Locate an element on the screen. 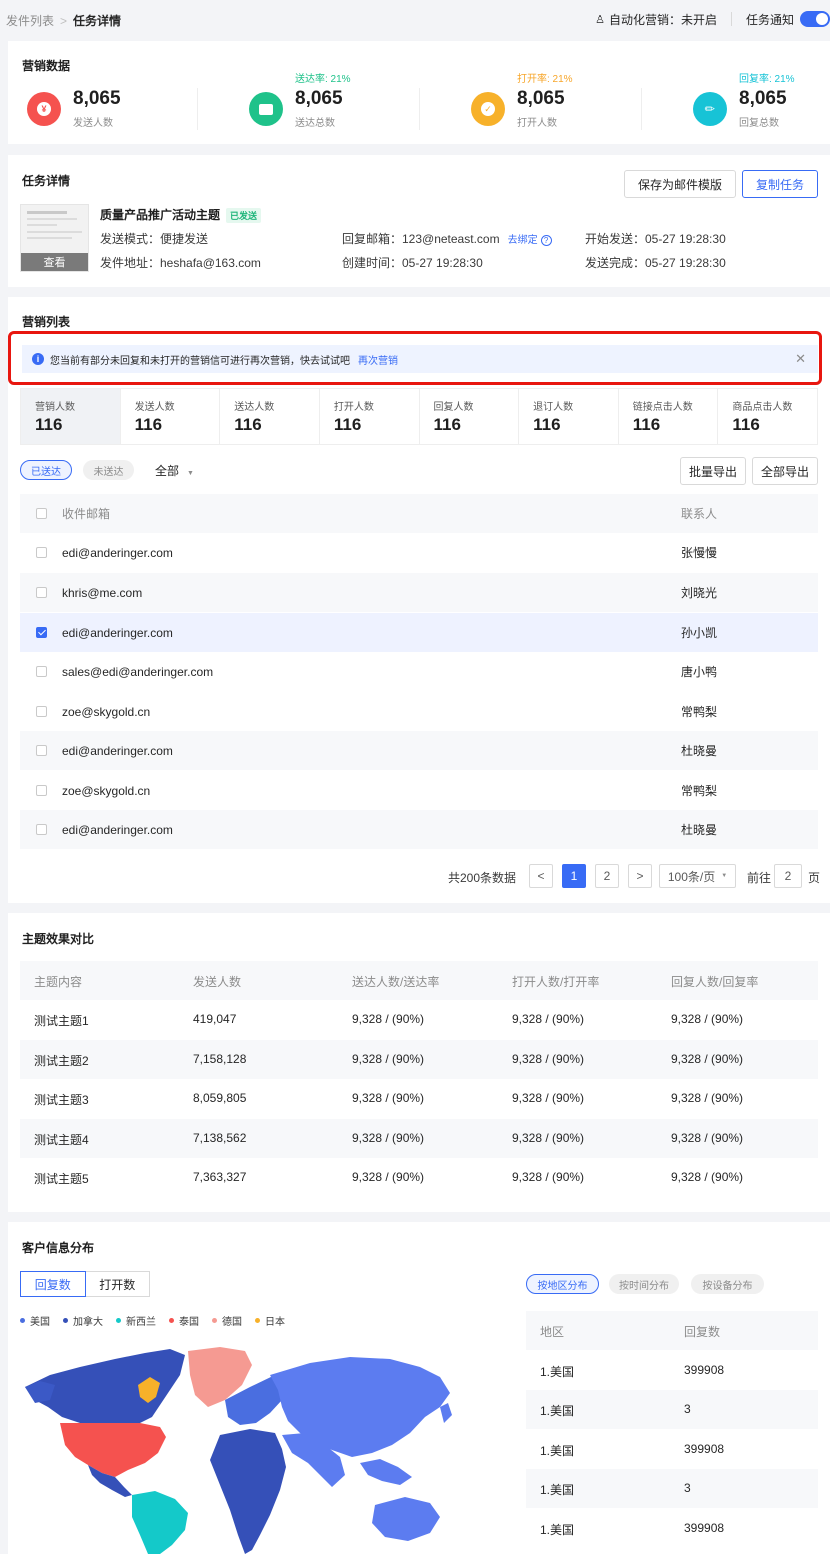 The width and height of the screenshot is (830, 1554). export-all-button: 全部导出 is located at coordinates (785, 471).